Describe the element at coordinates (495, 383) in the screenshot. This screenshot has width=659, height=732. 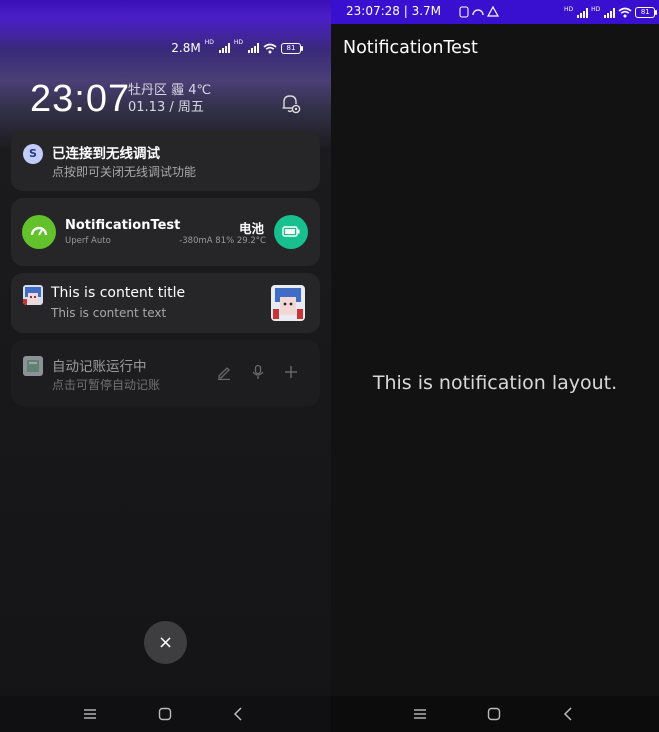
I see `notification-layout-text: This is notification layout.` at that location.